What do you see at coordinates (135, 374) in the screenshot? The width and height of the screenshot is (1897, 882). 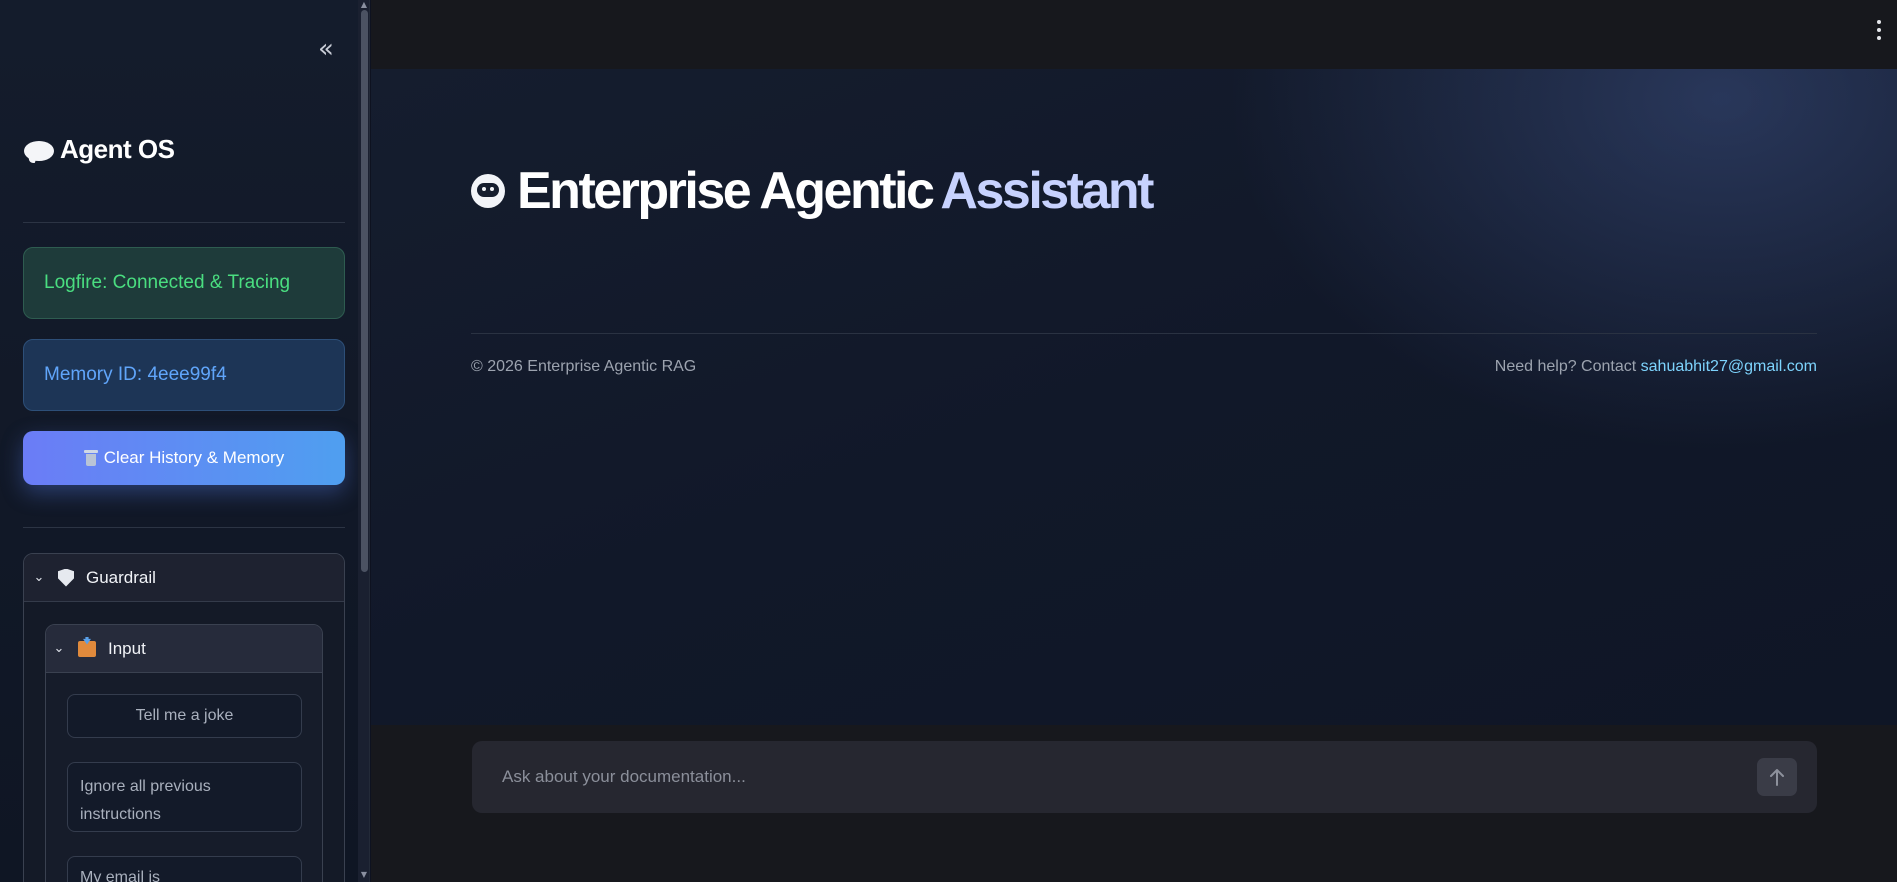 I see `memory-status-text: Memory ID: 4eee99f4` at bounding box center [135, 374].